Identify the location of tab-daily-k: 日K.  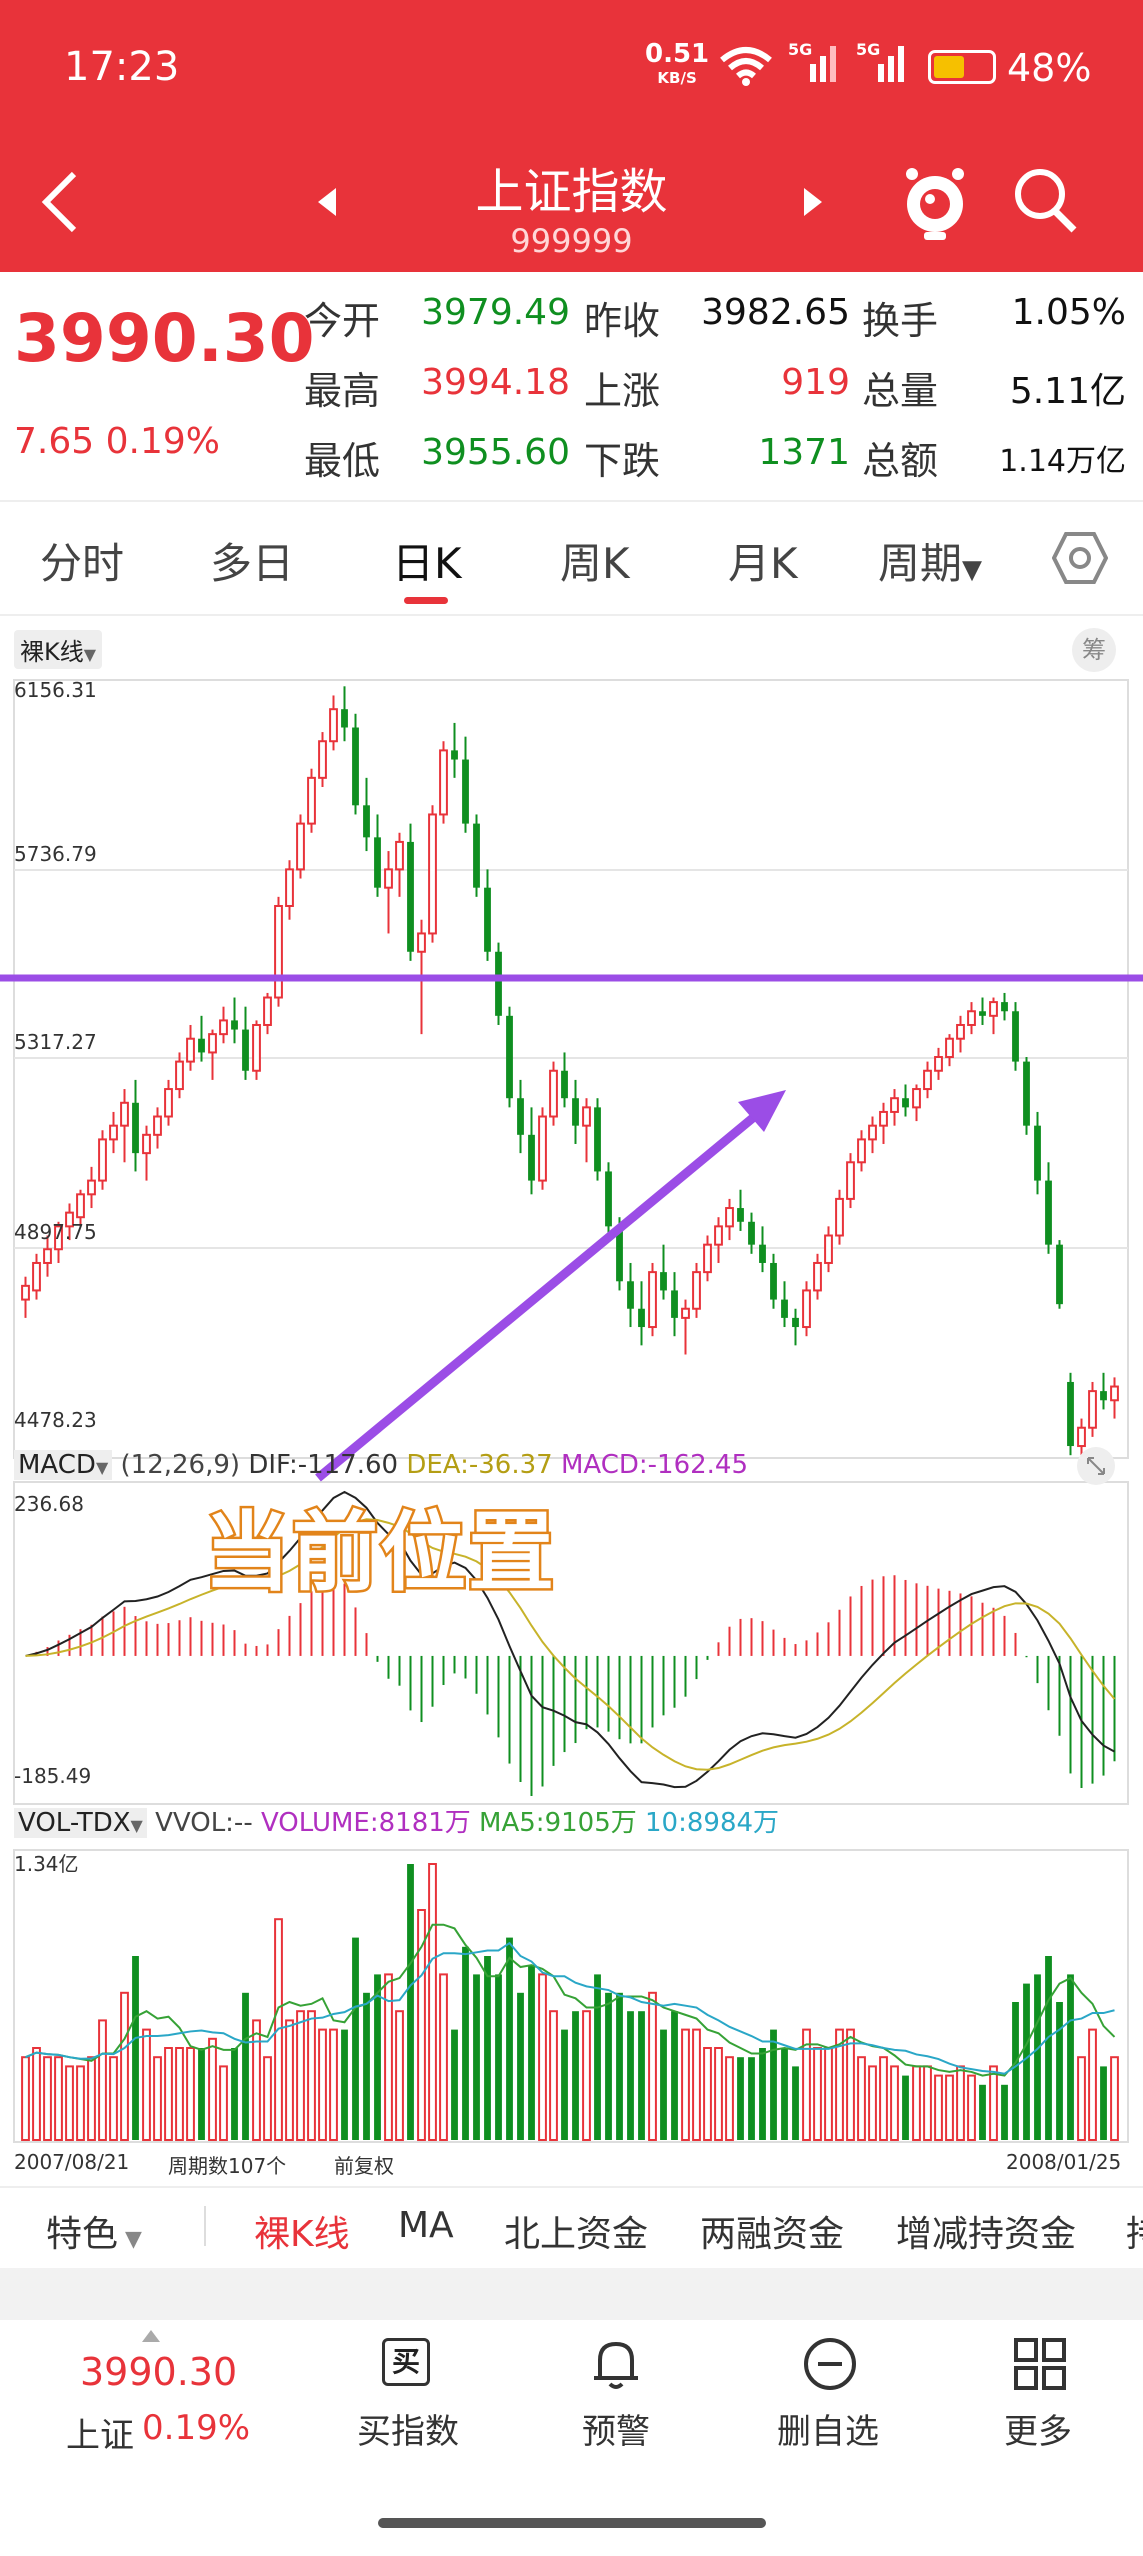
(427, 560).